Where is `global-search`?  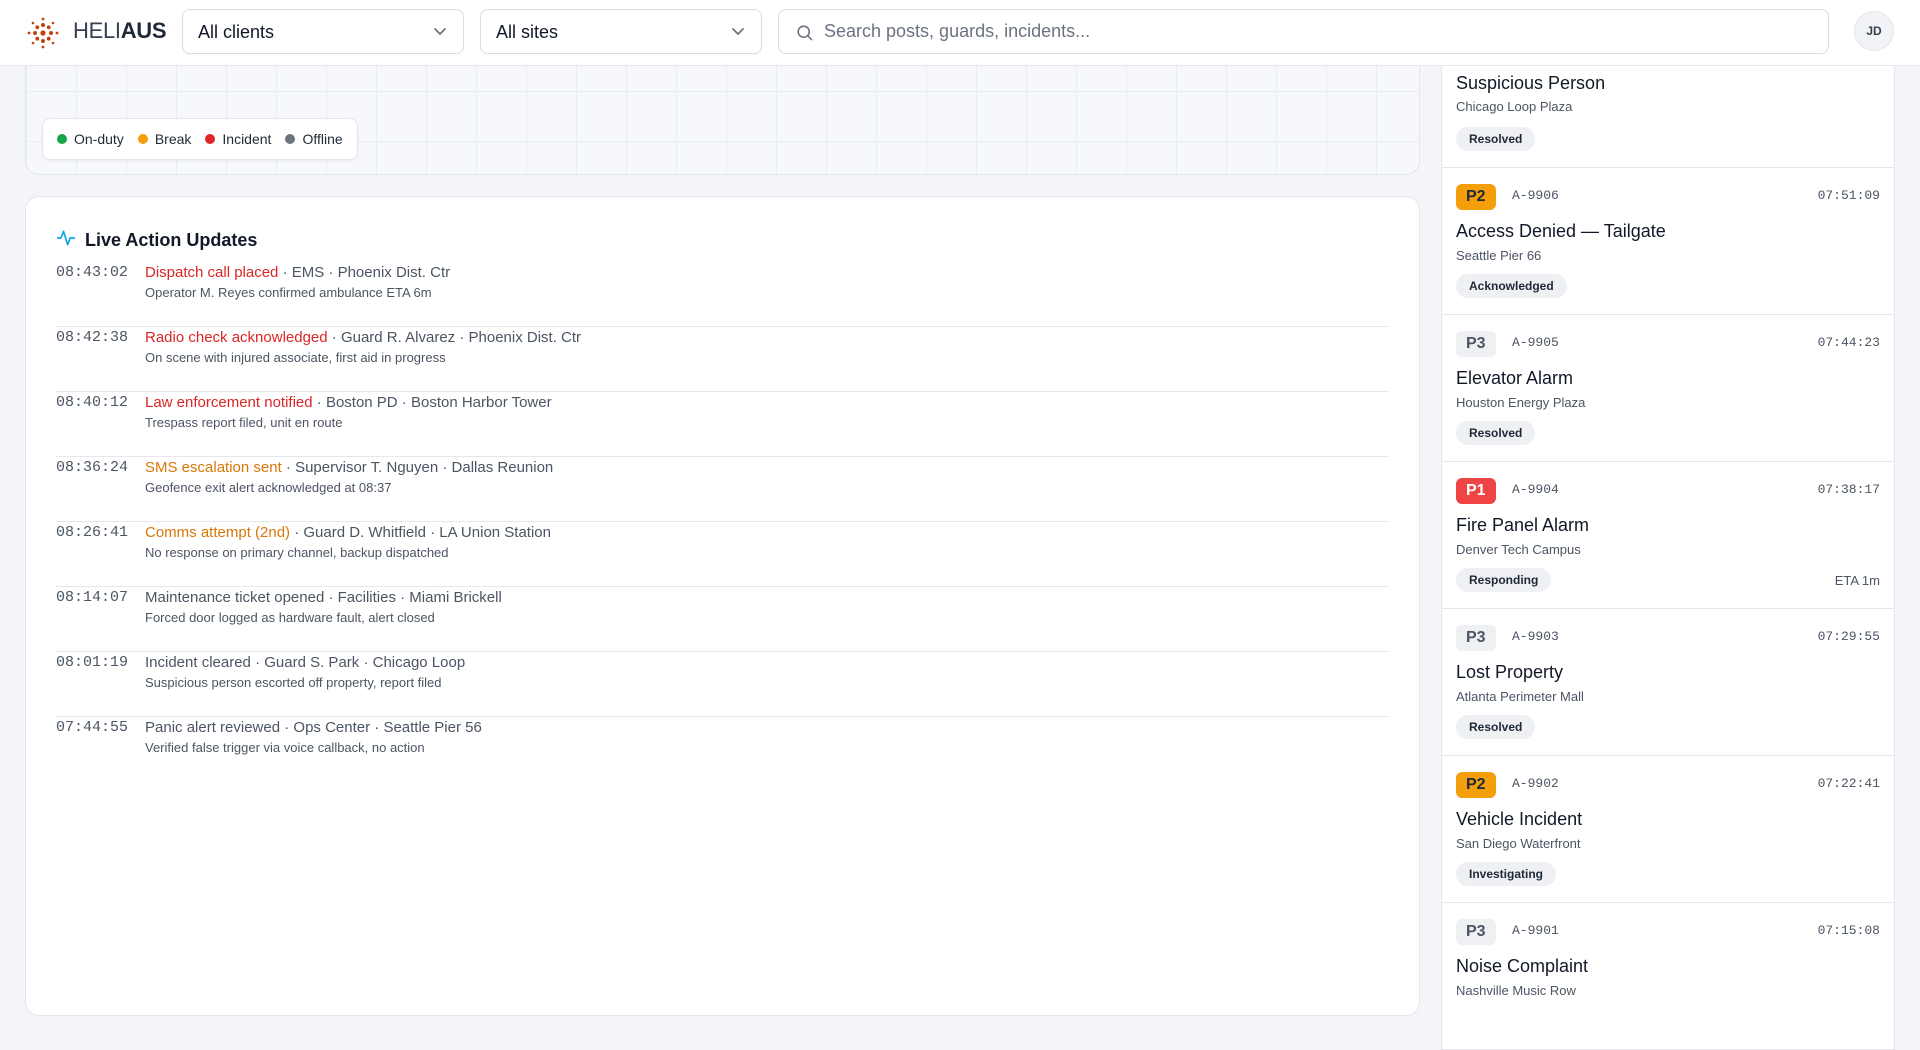
global-search is located at coordinates (1303, 31).